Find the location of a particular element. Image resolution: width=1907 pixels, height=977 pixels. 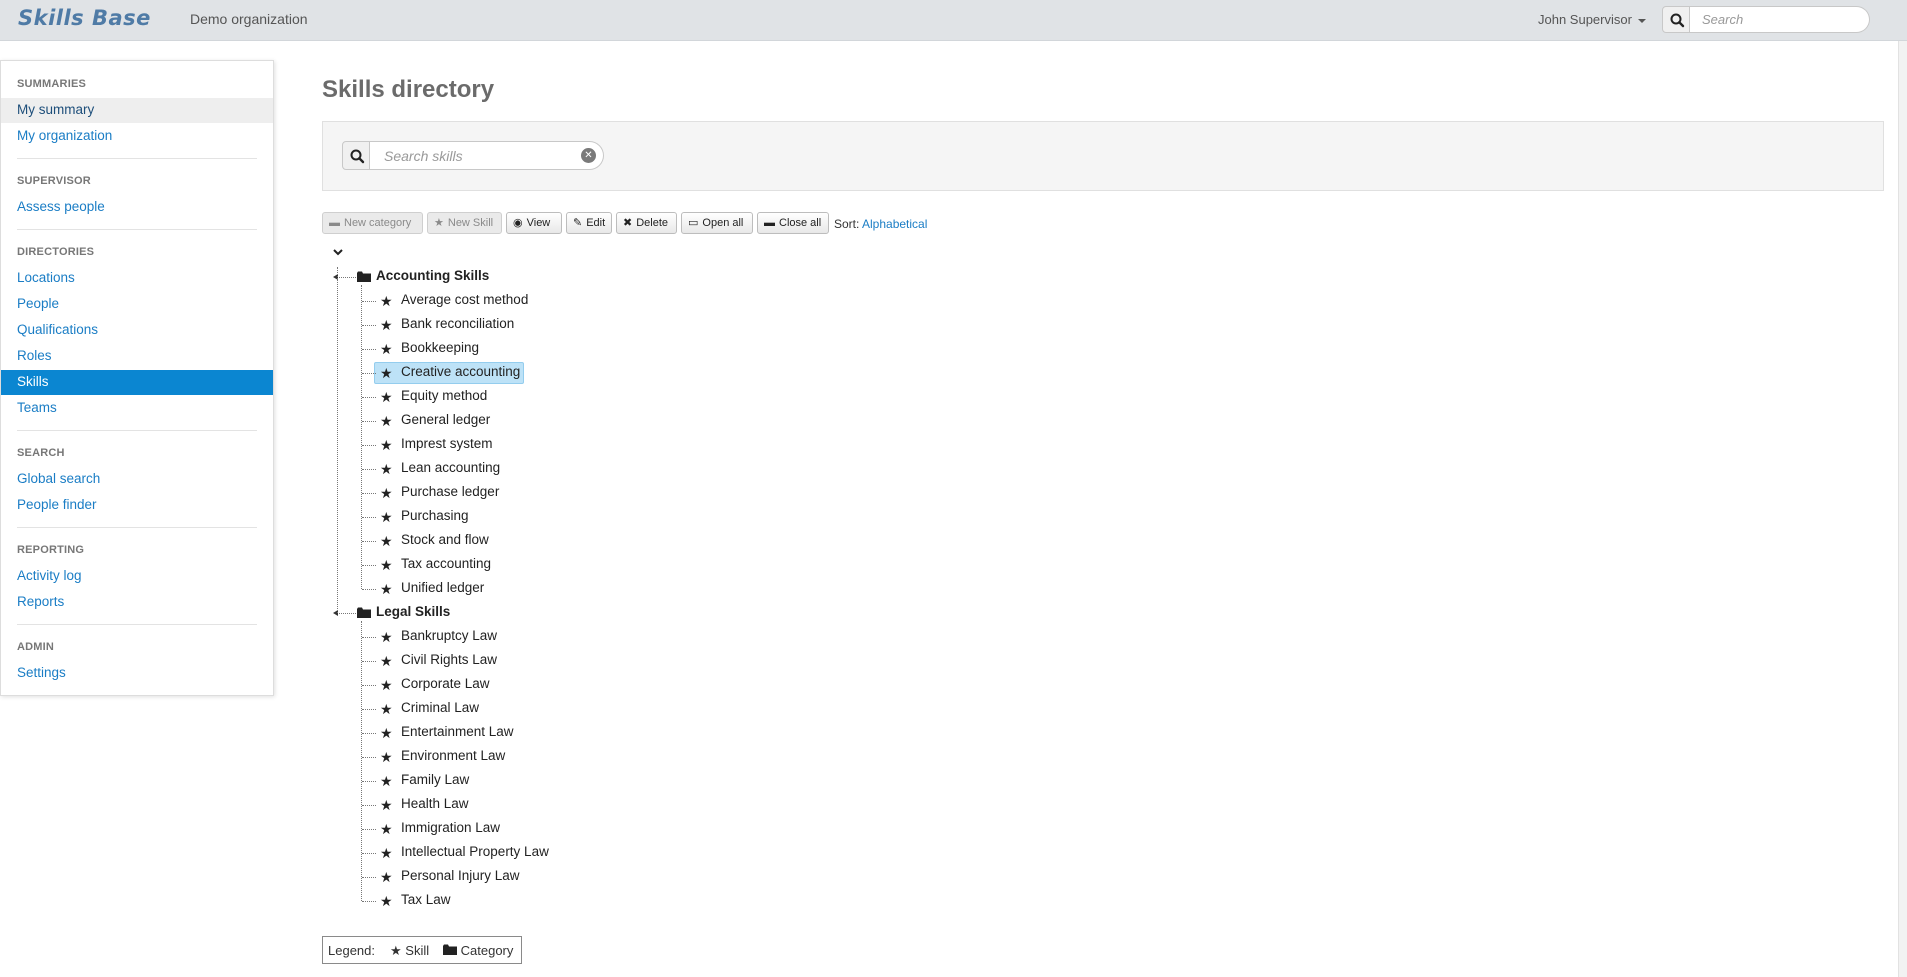

tree-skill-label: Family Law is located at coordinates (435, 779).